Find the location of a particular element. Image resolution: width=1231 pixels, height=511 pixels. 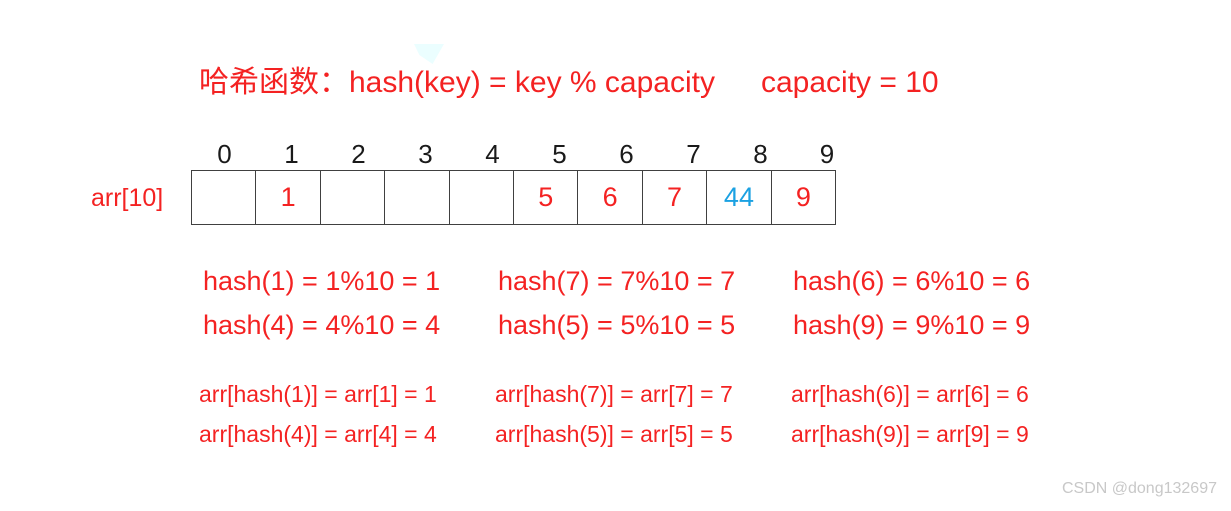

hash-equation: hash(1) = 1%10 = 1 is located at coordinates (322, 281).